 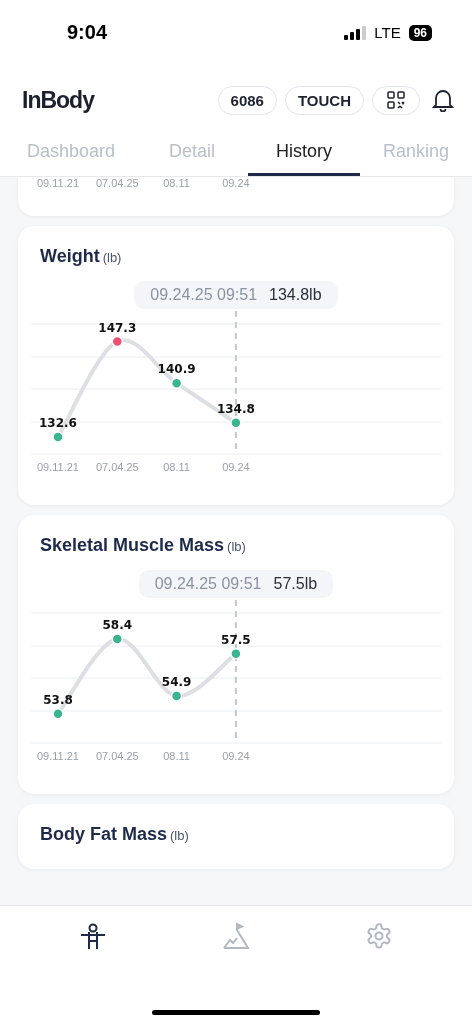 What do you see at coordinates (58, 100) in the screenshot?
I see `app-logo: InBody` at bounding box center [58, 100].